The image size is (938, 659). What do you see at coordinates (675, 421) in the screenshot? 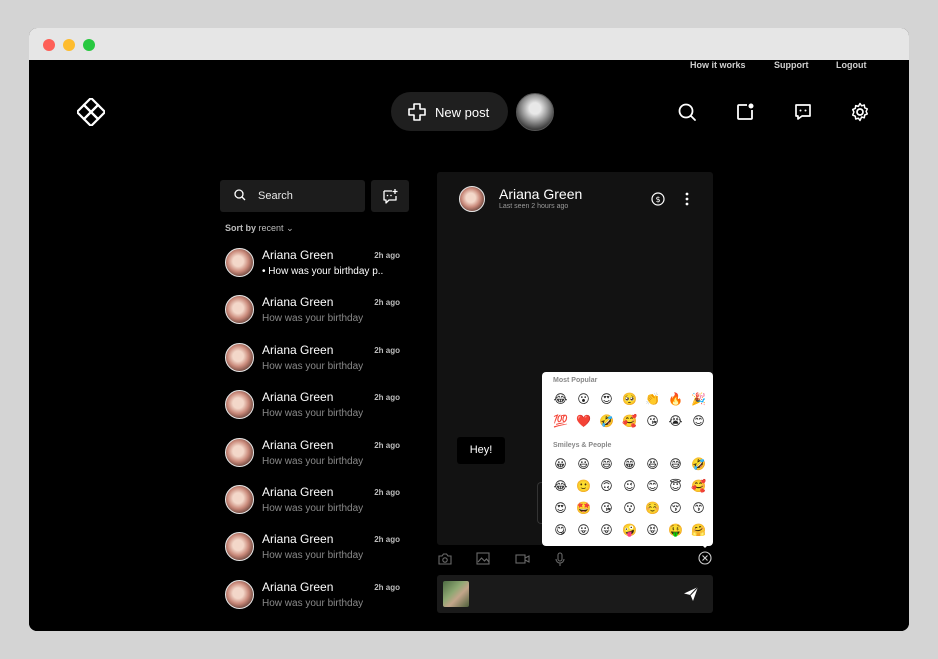
I see `emoji-item: 😭` at bounding box center [675, 421].